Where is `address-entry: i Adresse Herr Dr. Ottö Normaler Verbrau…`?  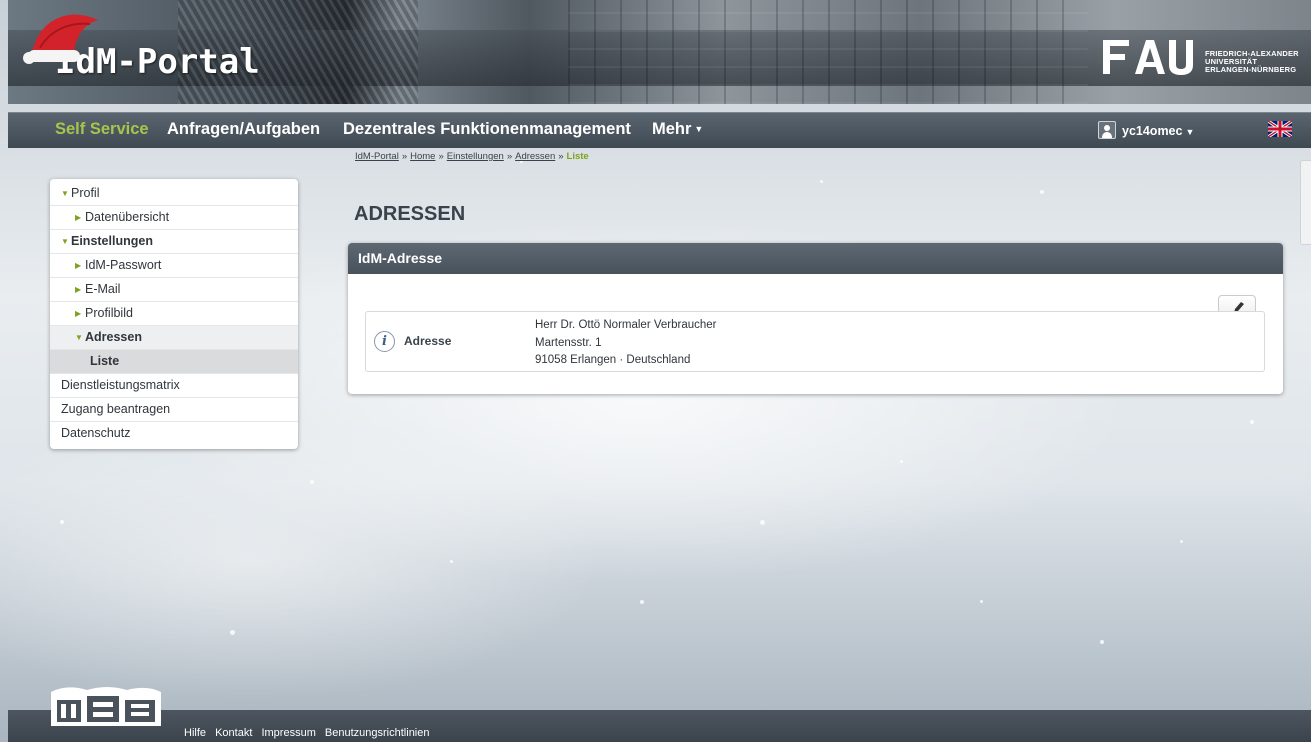 address-entry: i Adresse Herr Dr. Ottö Normaler Verbrau… is located at coordinates (815, 341).